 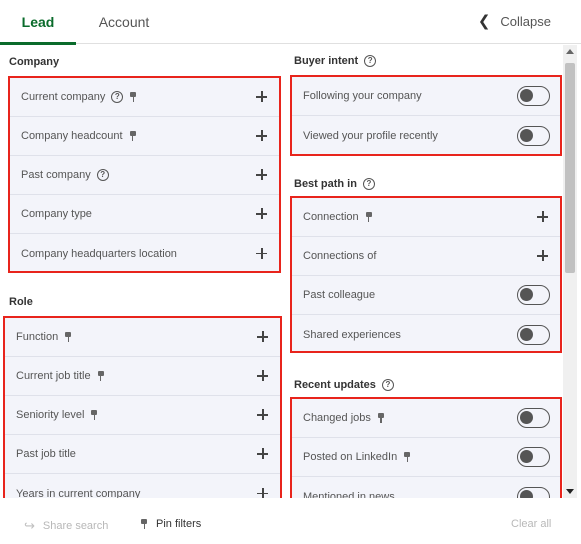 What do you see at coordinates (21, 302) in the screenshot?
I see `section-title-role: Role` at bounding box center [21, 302].